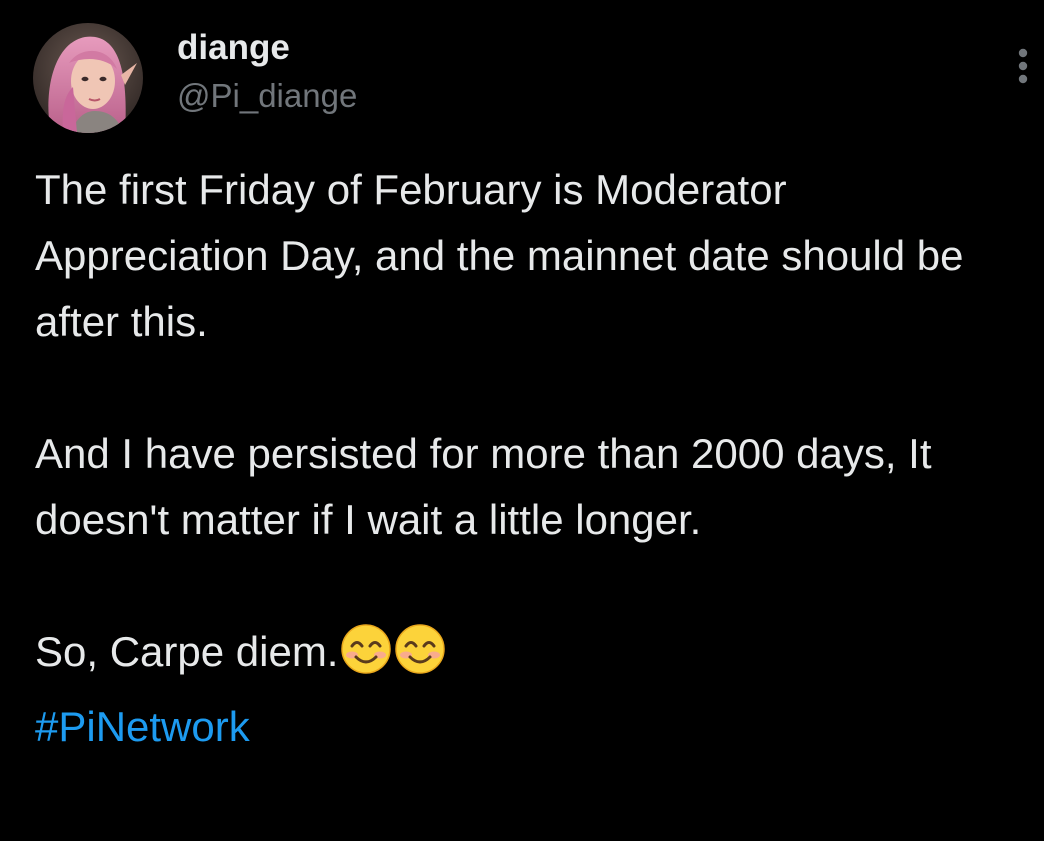 This screenshot has width=1044, height=841. What do you see at coordinates (233, 48) in the screenshot?
I see `display-name: diange` at bounding box center [233, 48].